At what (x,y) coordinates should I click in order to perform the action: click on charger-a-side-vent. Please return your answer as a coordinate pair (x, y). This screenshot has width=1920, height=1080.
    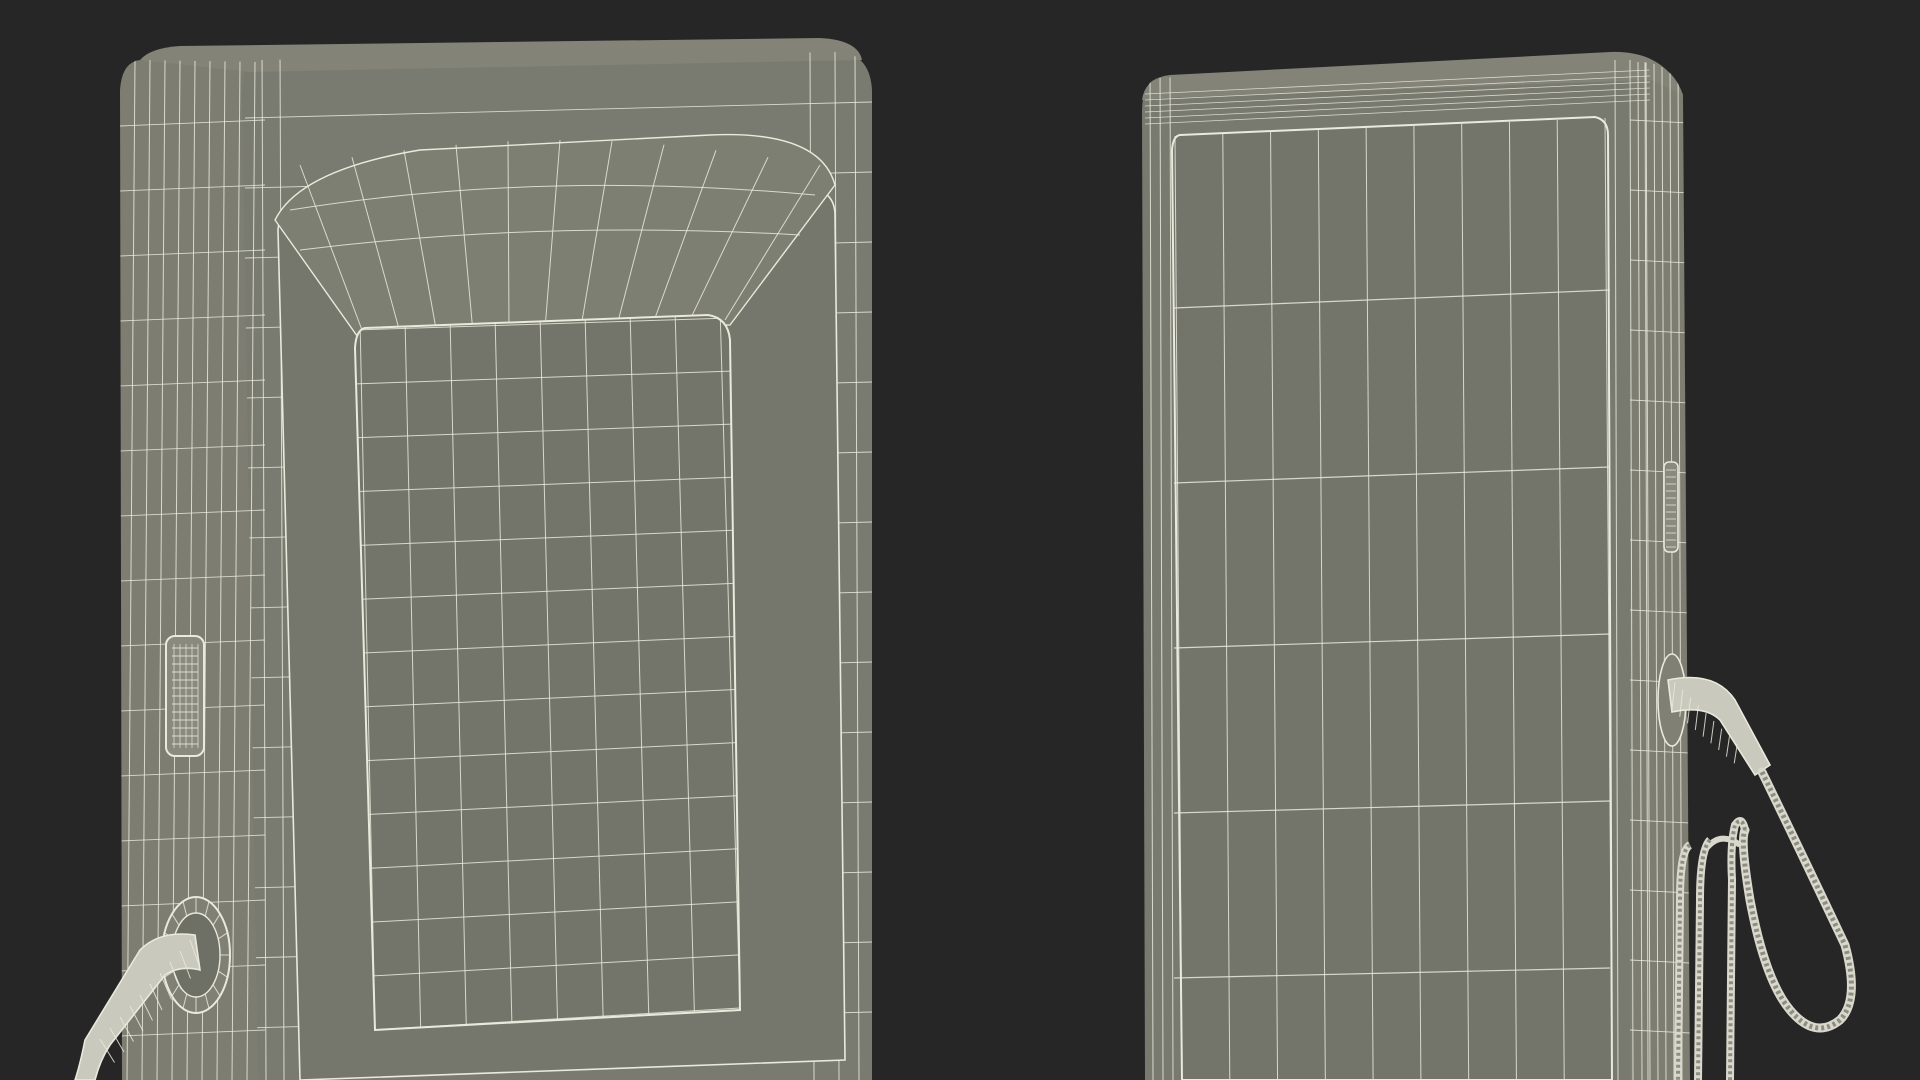
    Looking at the image, I should click on (185, 696).